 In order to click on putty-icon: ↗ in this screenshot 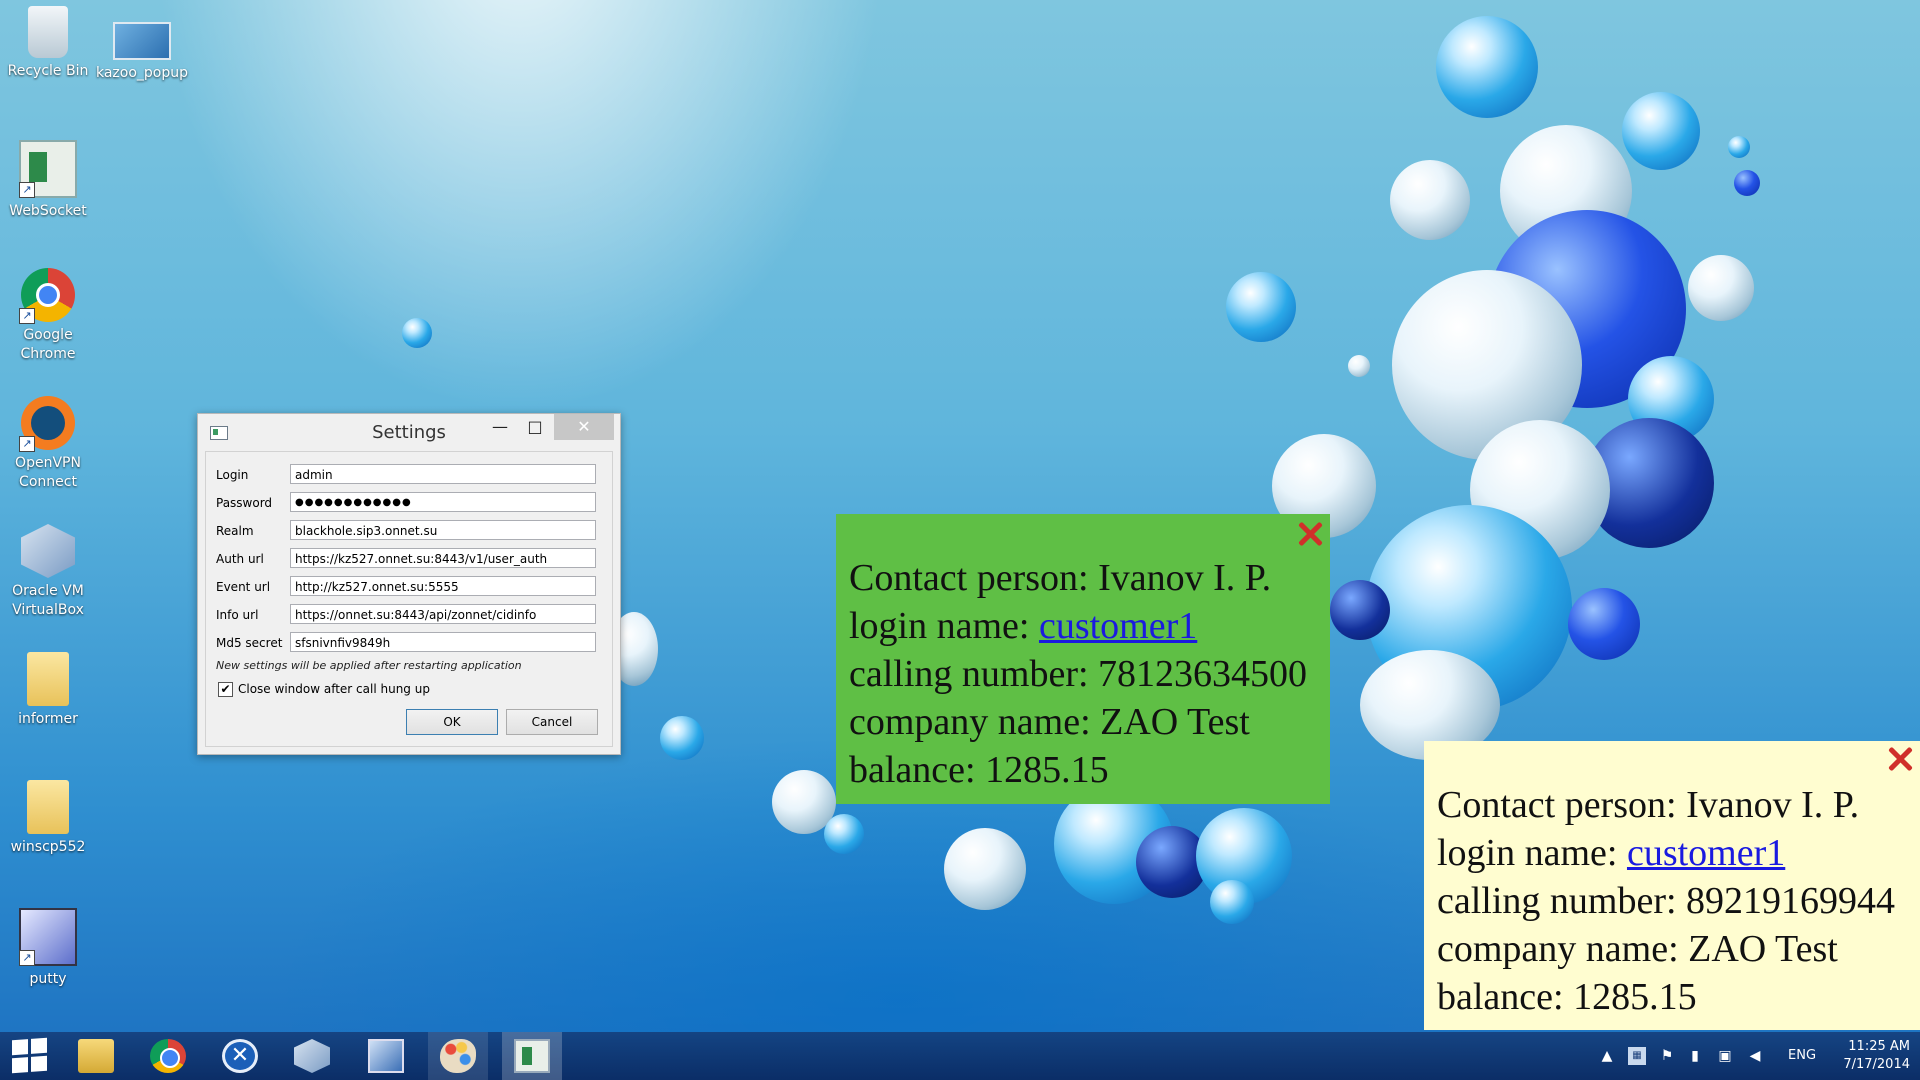, I will do `click(48, 937)`.